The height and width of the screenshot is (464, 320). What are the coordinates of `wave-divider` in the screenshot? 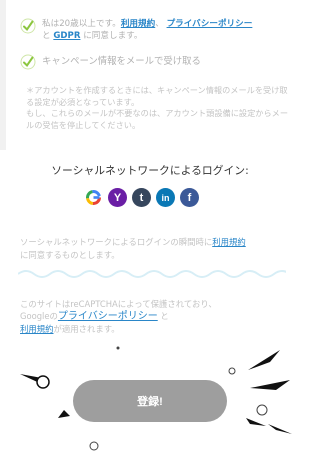 It's located at (152, 274).